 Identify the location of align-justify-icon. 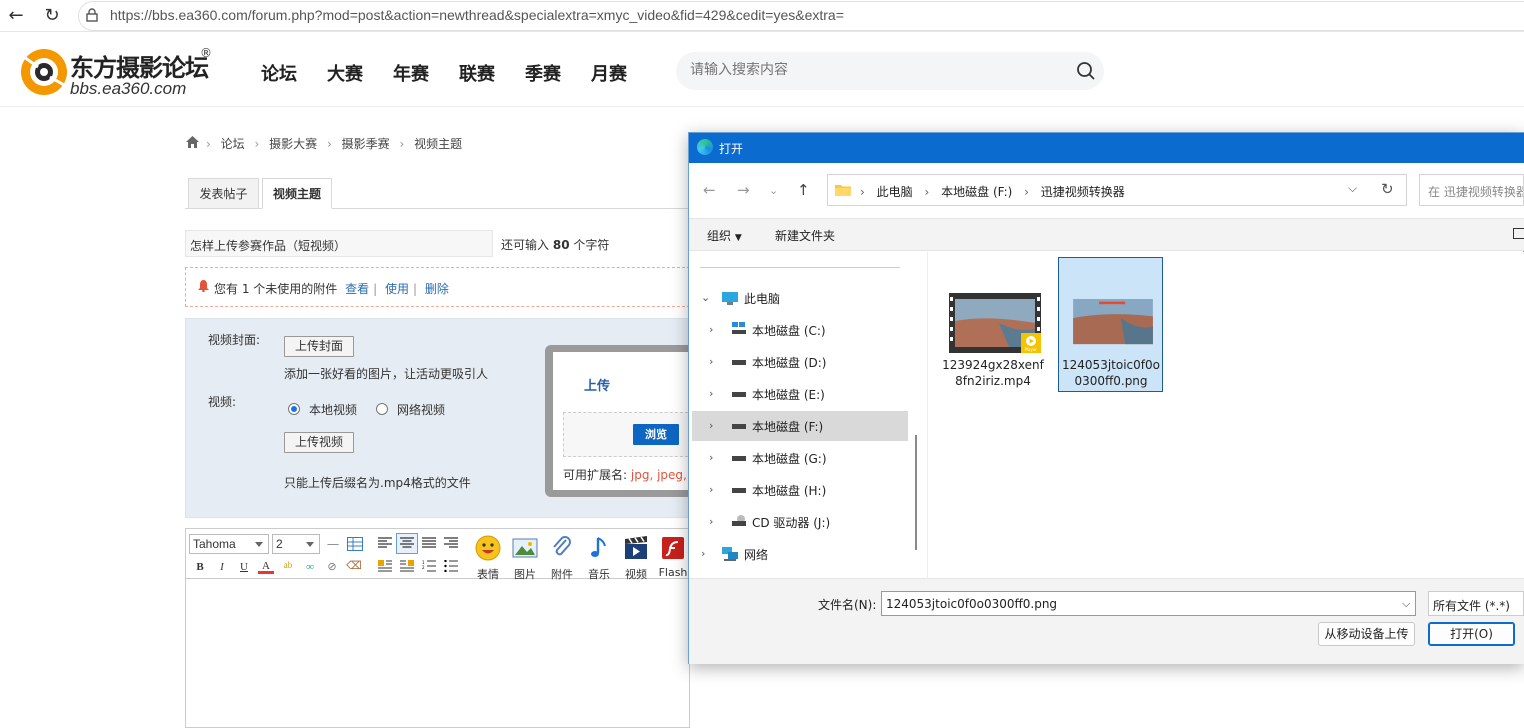
(429, 543).